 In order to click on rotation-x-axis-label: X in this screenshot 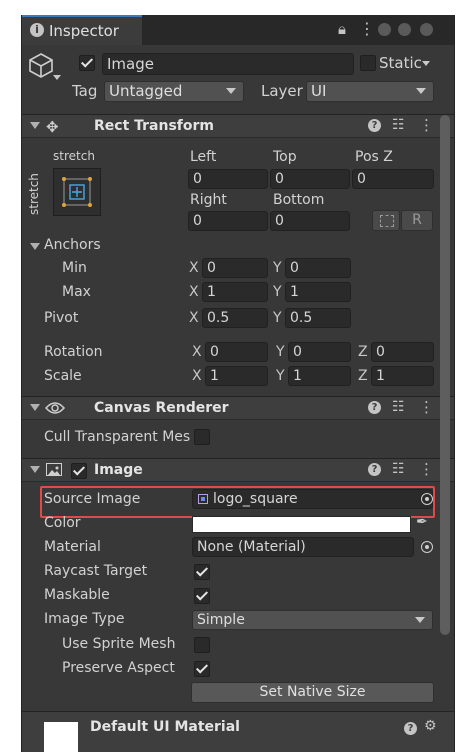, I will do `click(197, 352)`.